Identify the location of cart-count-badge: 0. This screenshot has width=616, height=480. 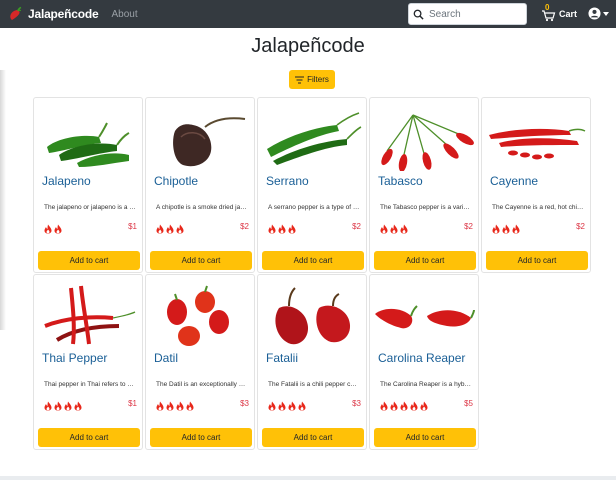
(547, 7).